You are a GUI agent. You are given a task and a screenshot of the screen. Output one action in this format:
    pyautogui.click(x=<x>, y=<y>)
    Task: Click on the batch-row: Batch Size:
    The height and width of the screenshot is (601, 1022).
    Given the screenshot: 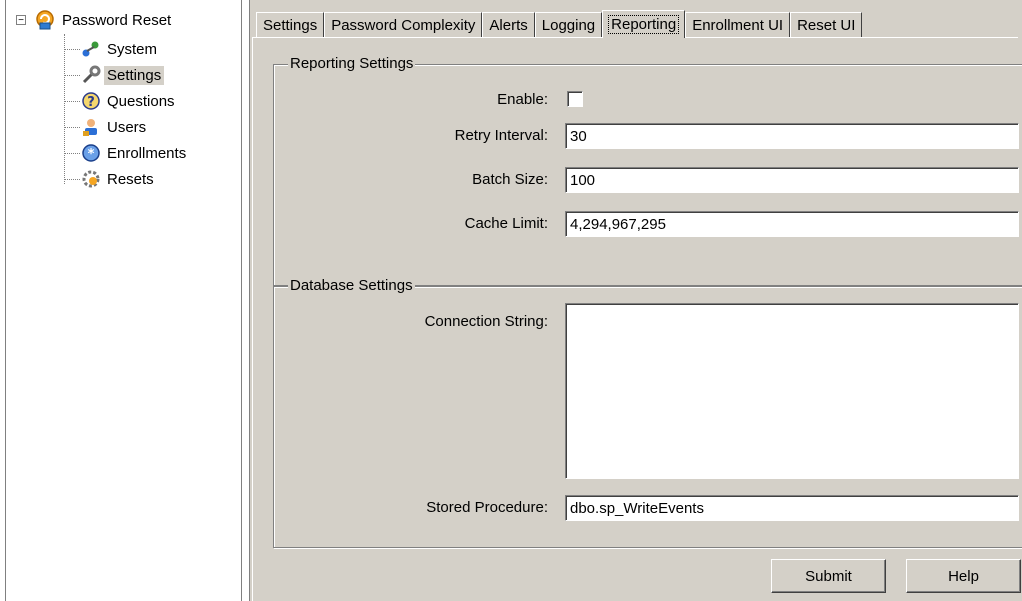 What is the action you would take?
    pyautogui.click(x=648, y=180)
    